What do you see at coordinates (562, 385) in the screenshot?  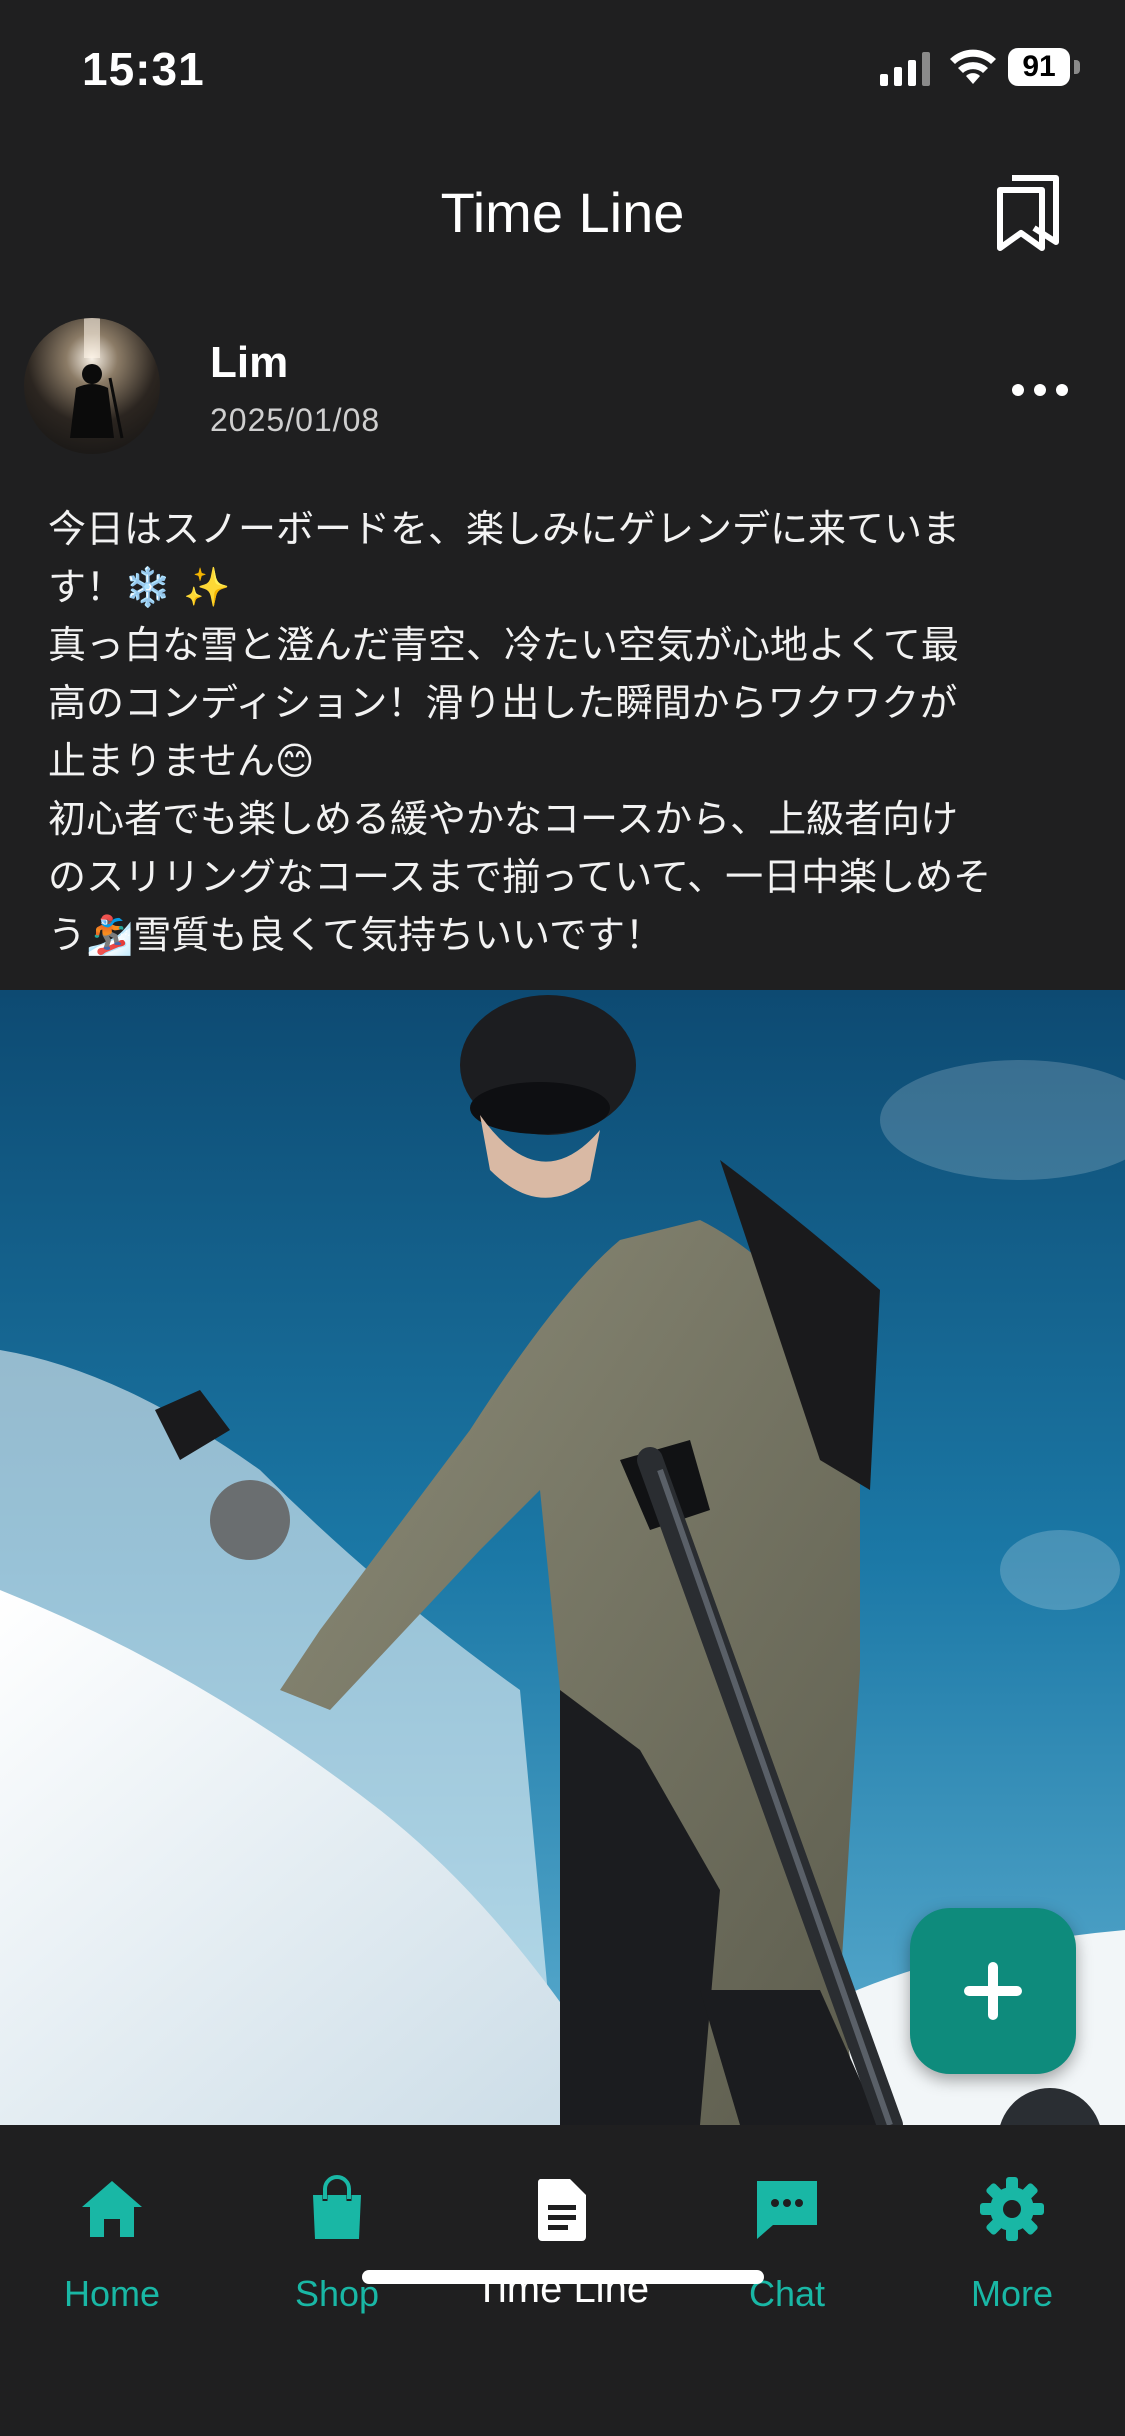 I see `post-header: Lim 2025/01/08` at bounding box center [562, 385].